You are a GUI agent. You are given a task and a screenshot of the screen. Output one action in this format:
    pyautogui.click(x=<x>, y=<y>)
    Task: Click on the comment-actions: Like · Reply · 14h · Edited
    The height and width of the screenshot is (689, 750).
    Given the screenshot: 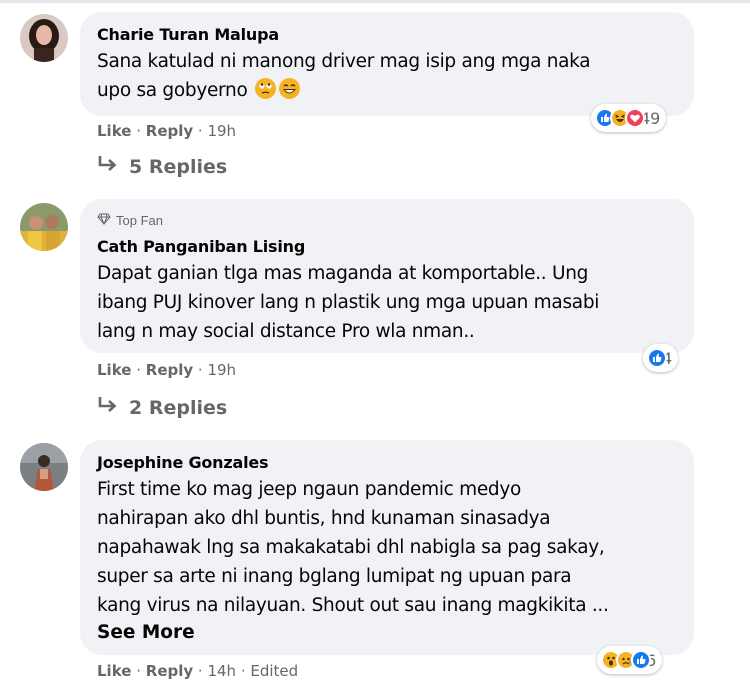 What is the action you would take?
    pyautogui.click(x=197, y=671)
    